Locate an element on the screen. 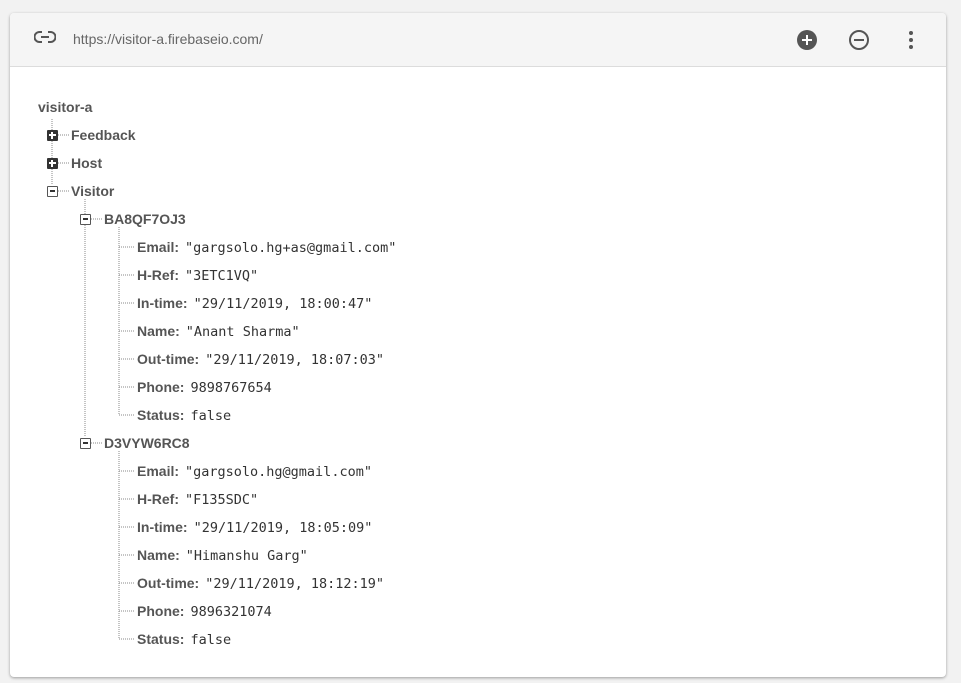 The width and height of the screenshot is (961, 683). field-value: "gargsolo.hg@gmail.com" is located at coordinates (278, 472).